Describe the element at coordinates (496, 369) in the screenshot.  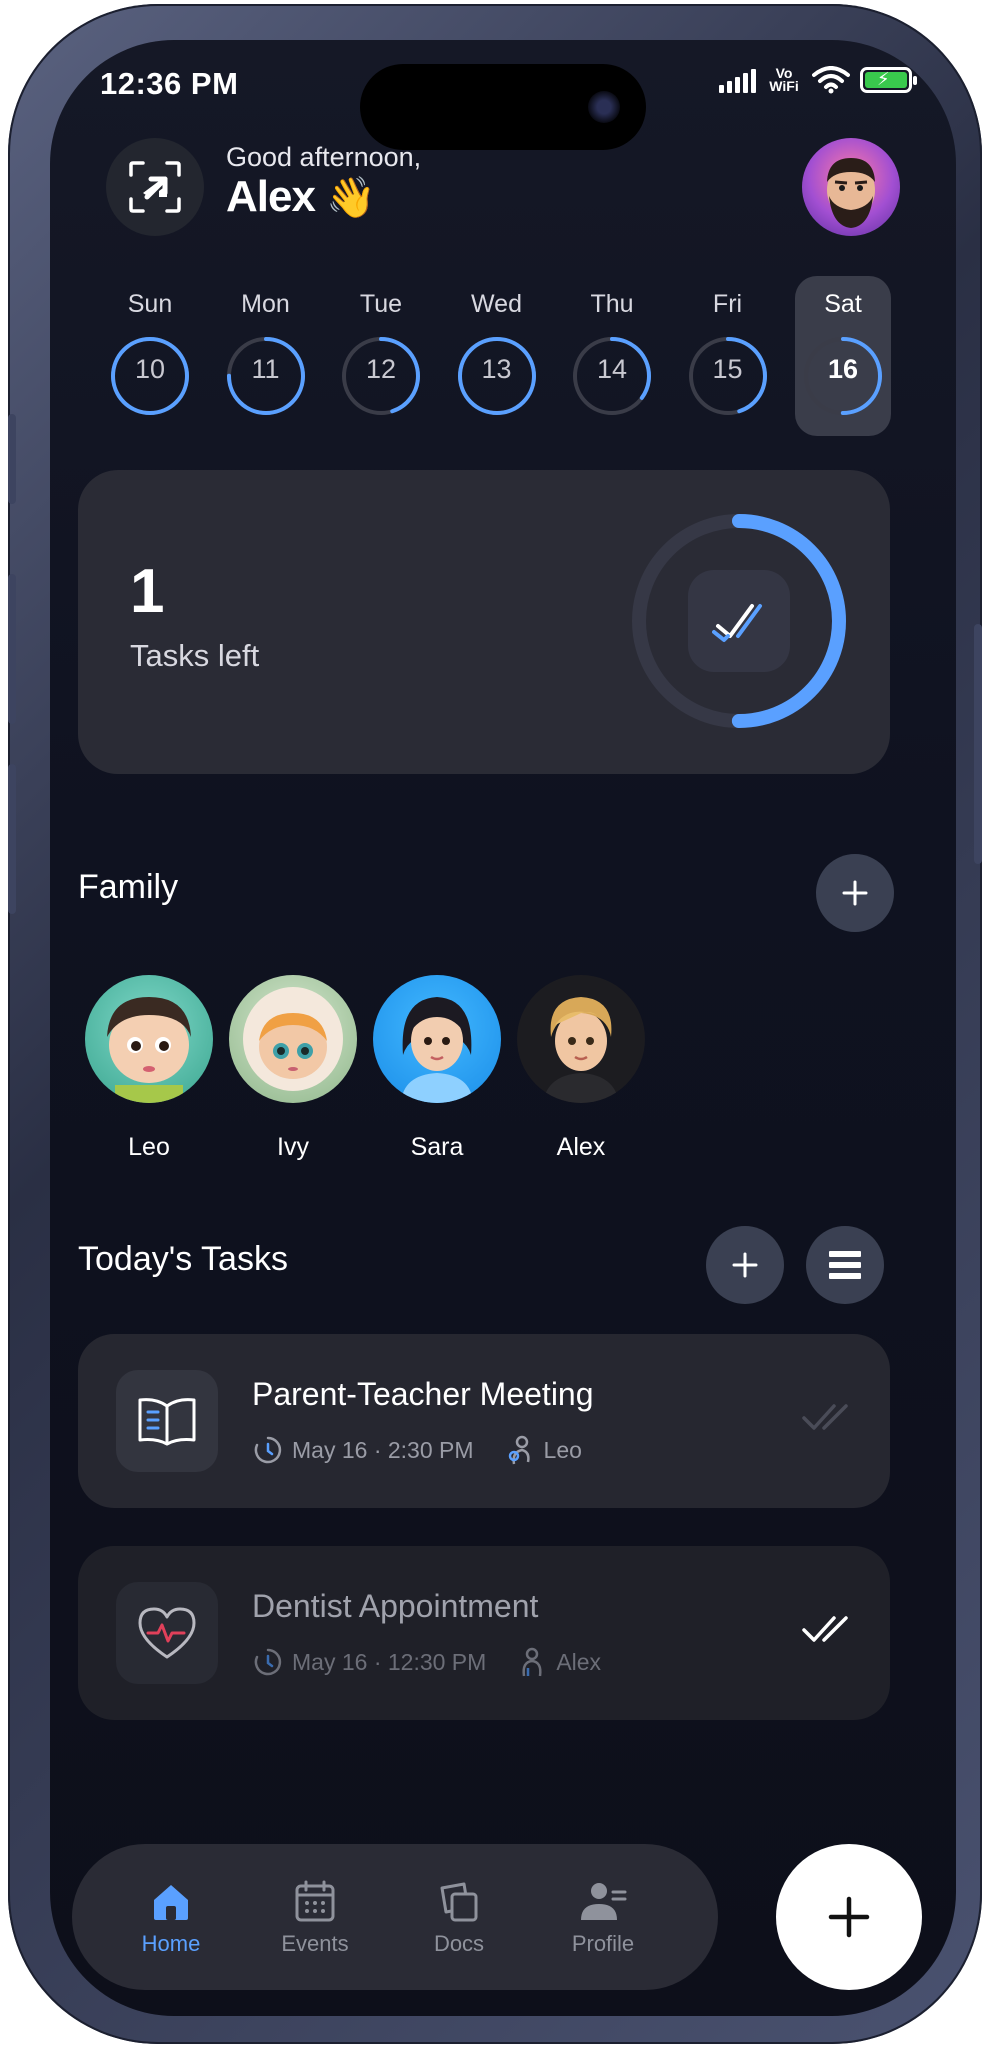
I see `day-date: 13` at that location.